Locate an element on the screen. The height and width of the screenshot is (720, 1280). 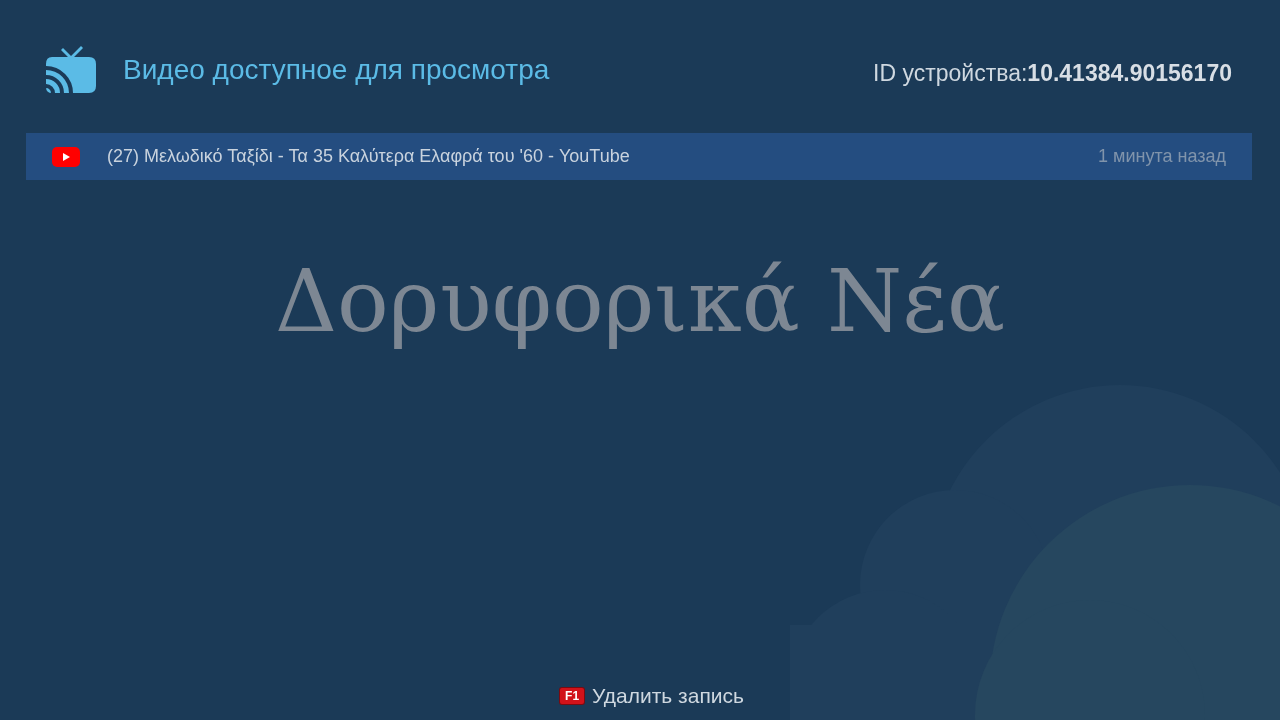
device-id-label: ID устройства: is located at coordinates (950, 73).